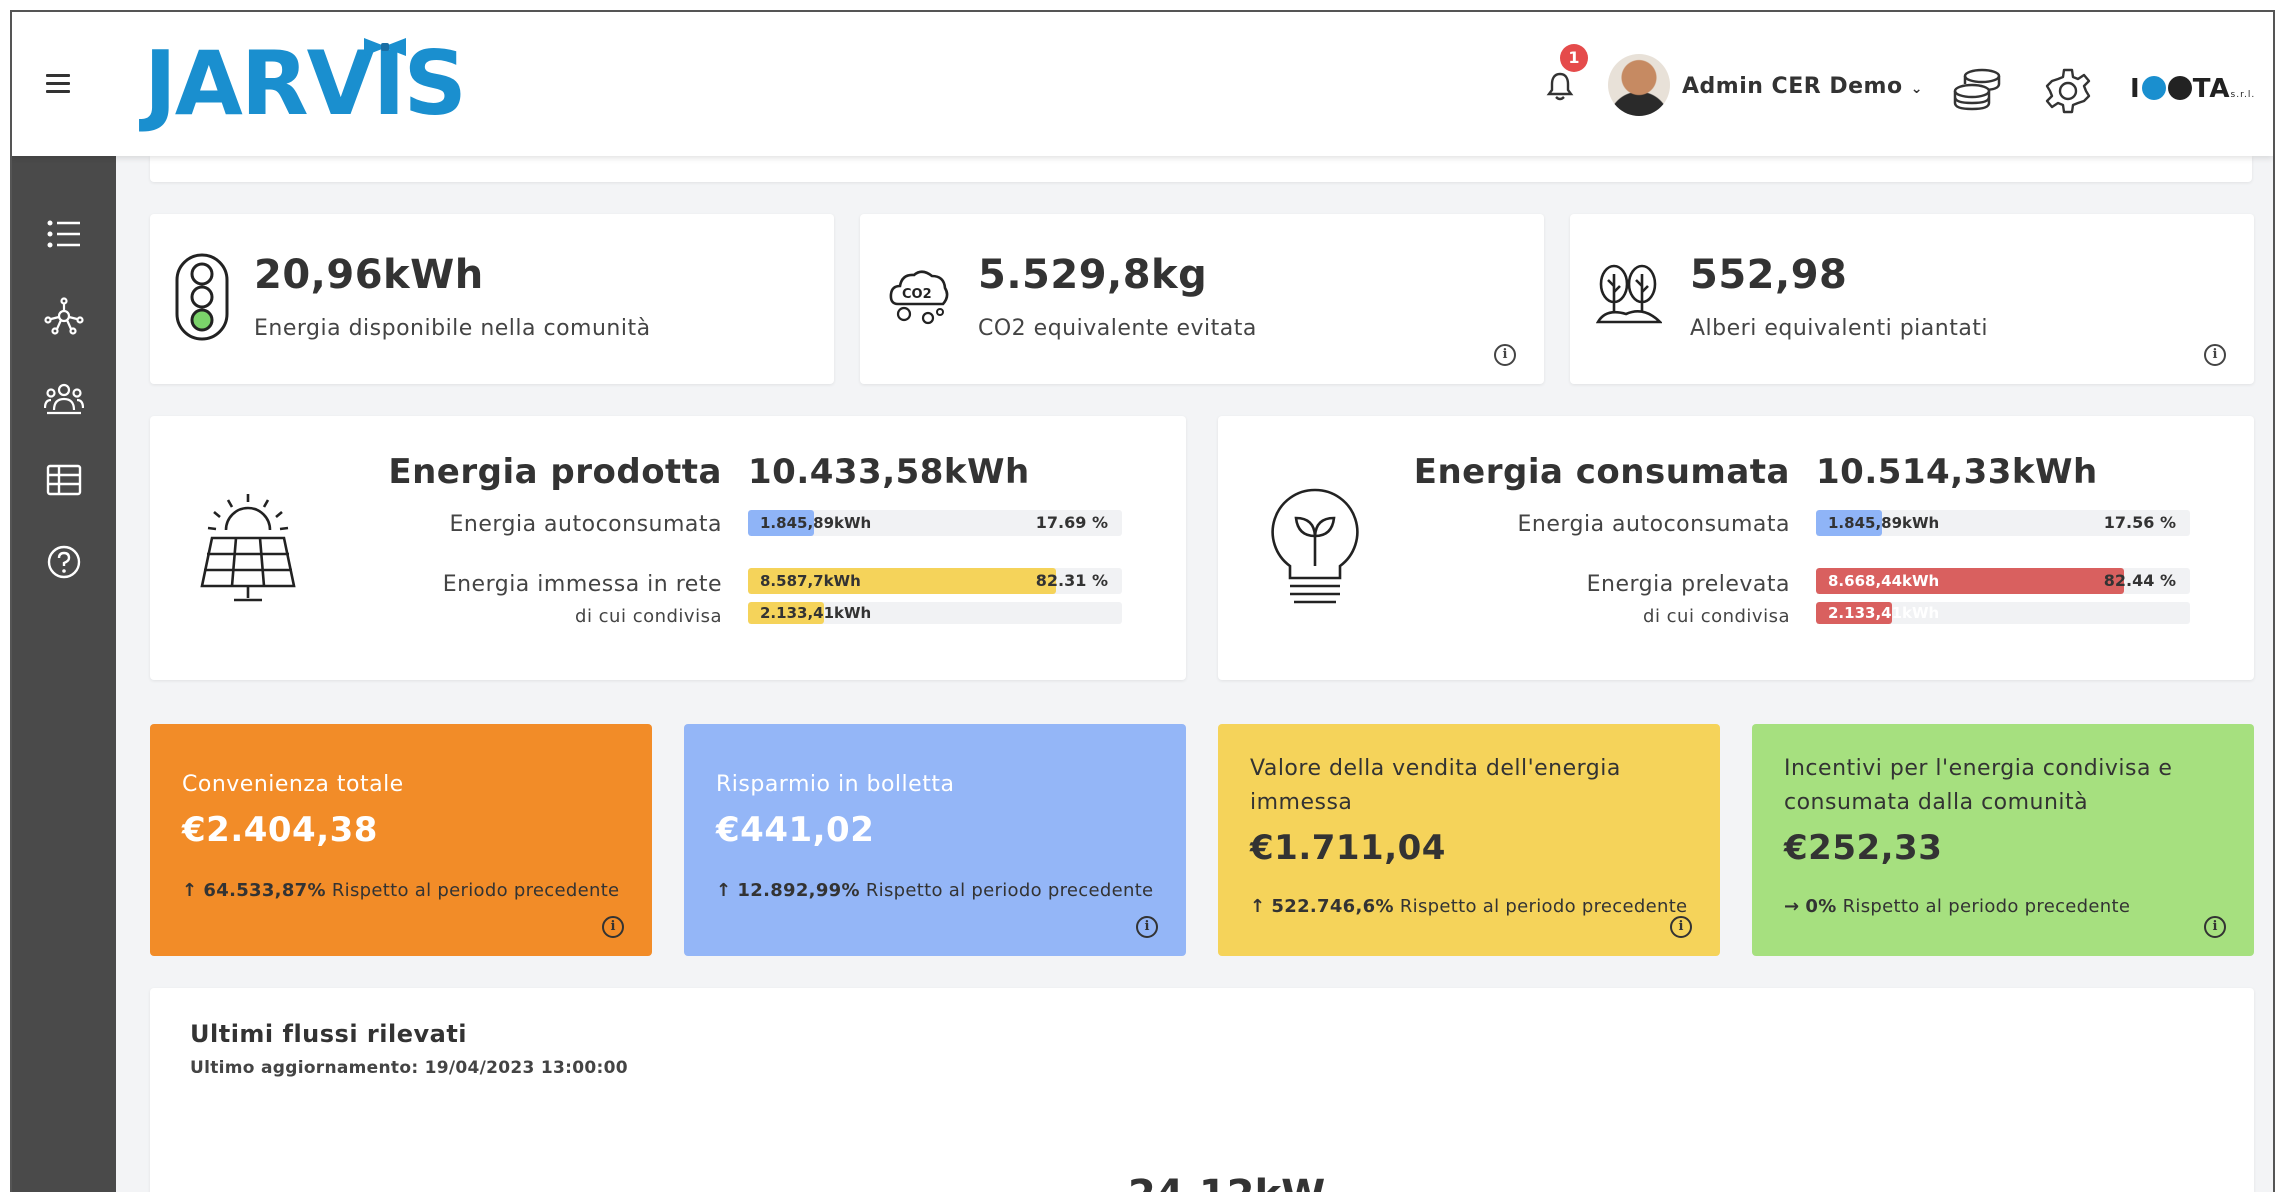 Image resolution: width=2285 pixels, height=1192 pixels. I want to click on consumed-drawn-bar: 8.668,44kWh 82.44 %, so click(2003, 581).